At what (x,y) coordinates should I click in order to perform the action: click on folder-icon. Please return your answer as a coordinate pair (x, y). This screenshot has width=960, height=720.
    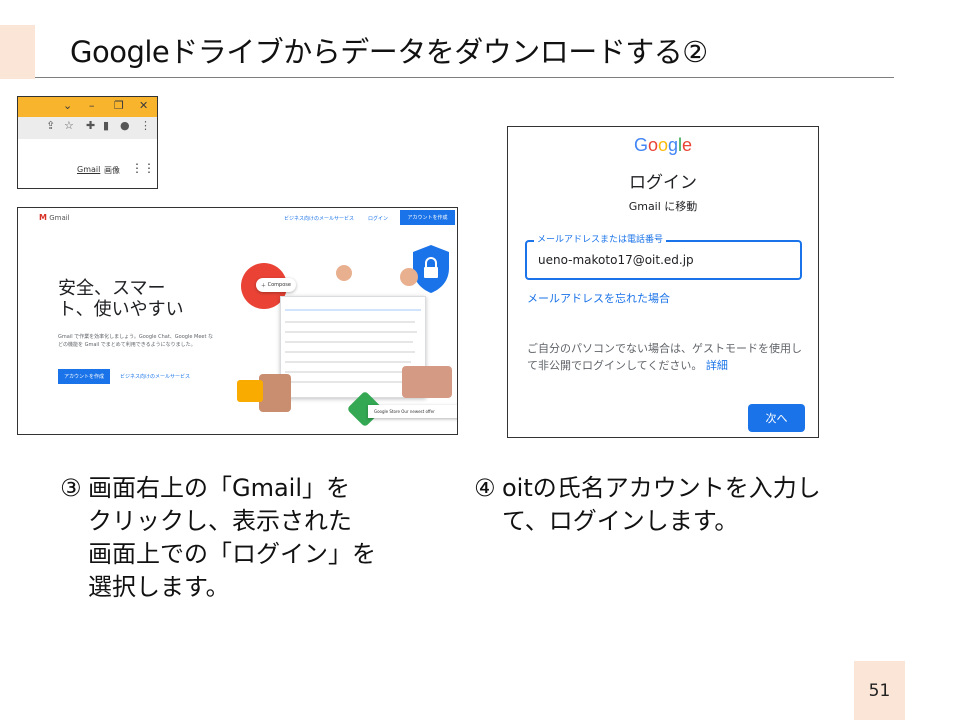
    Looking at the image, I should click on (250, 391).